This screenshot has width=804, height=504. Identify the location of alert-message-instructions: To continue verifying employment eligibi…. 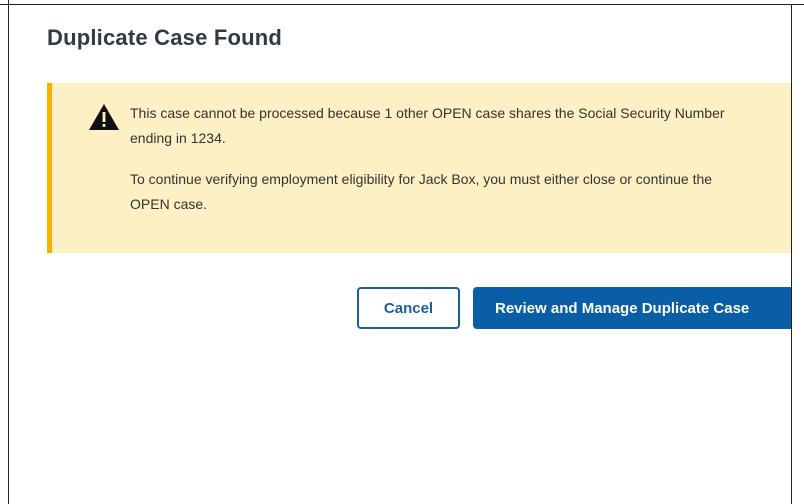
(421, 191).